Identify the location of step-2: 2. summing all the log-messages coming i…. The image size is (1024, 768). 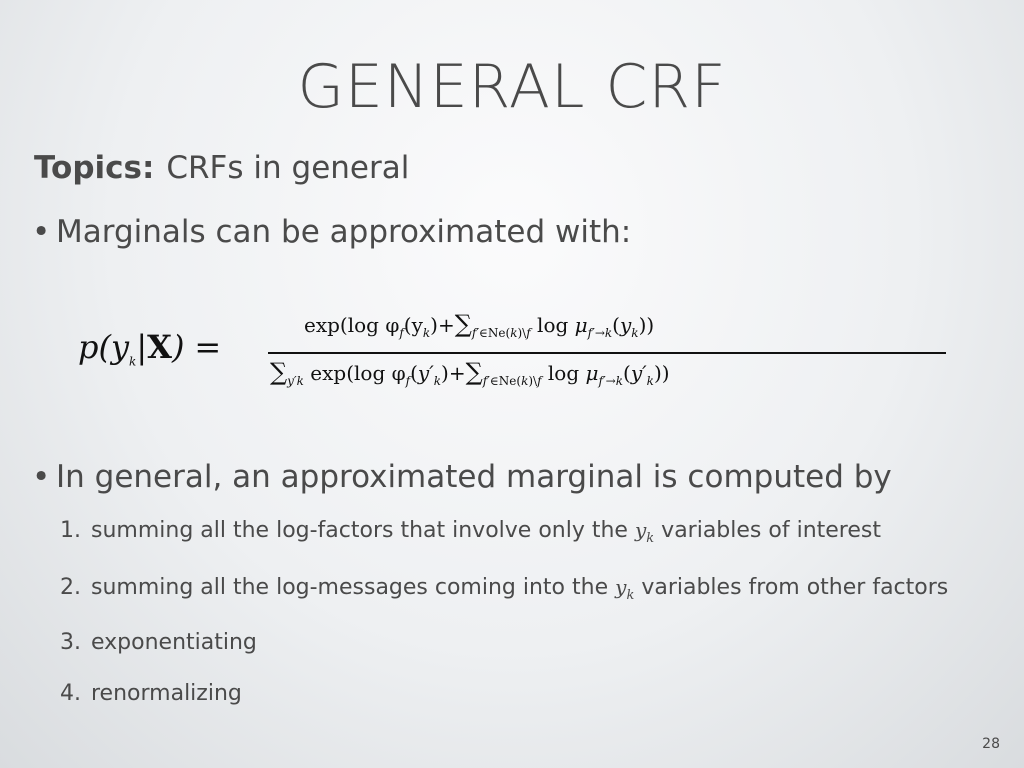
(504, 589).